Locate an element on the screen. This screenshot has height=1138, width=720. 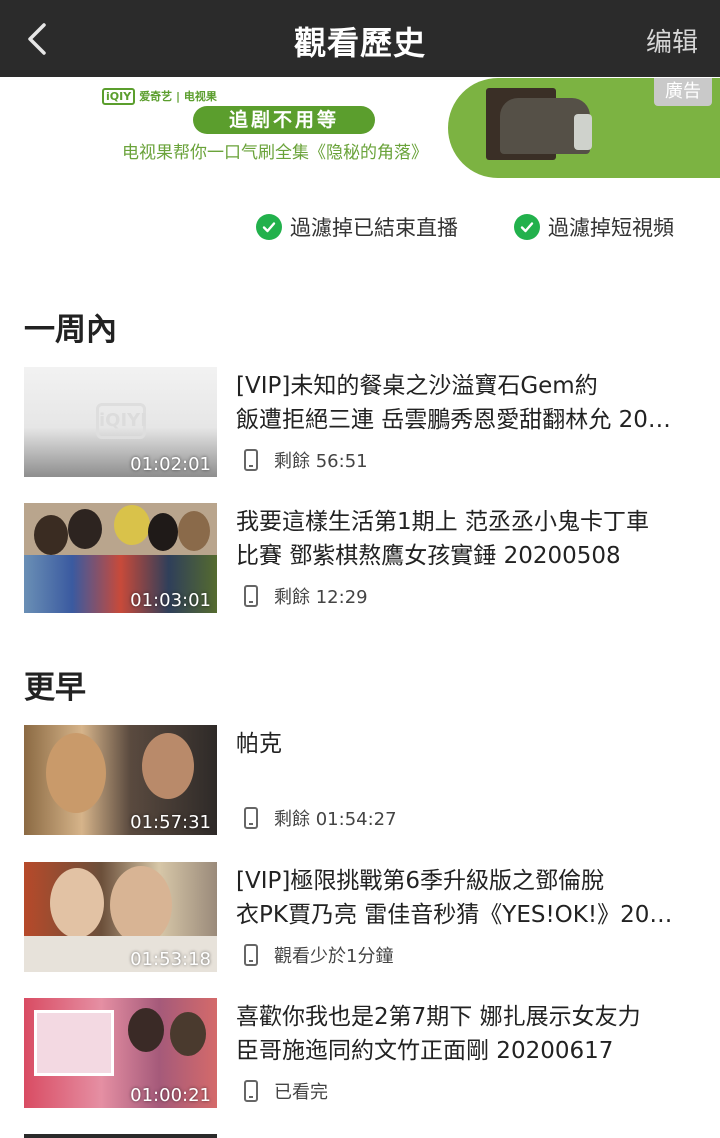
video-title-line: [VIP]極限挑戰第6季升級版之鄧倫脫 is located at coordinates (420, 881).